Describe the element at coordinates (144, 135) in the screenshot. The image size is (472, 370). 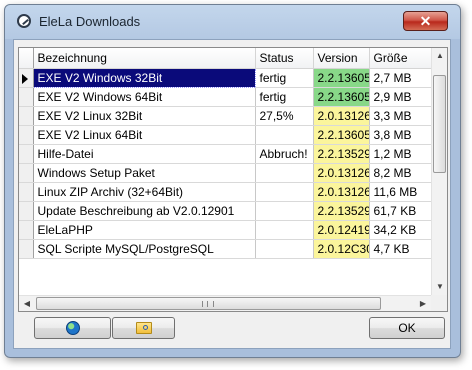
I see `cell-name: EXE V2 Linux 64Bit` at that location.